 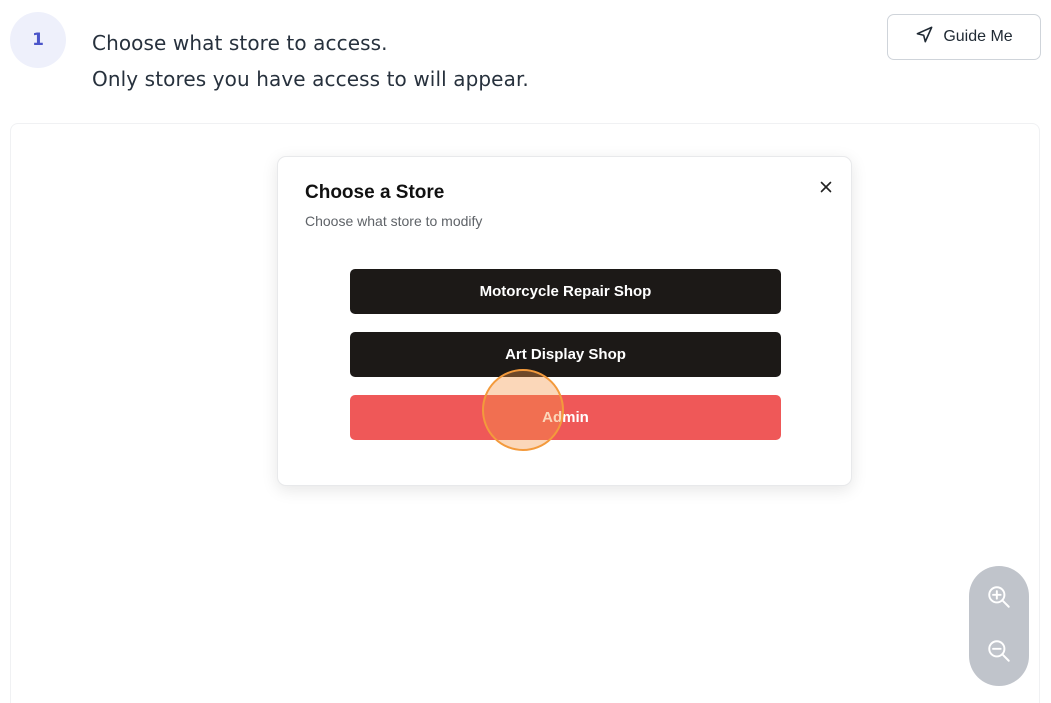 I want to click on step-number: 1, so click(x=38, y=40).